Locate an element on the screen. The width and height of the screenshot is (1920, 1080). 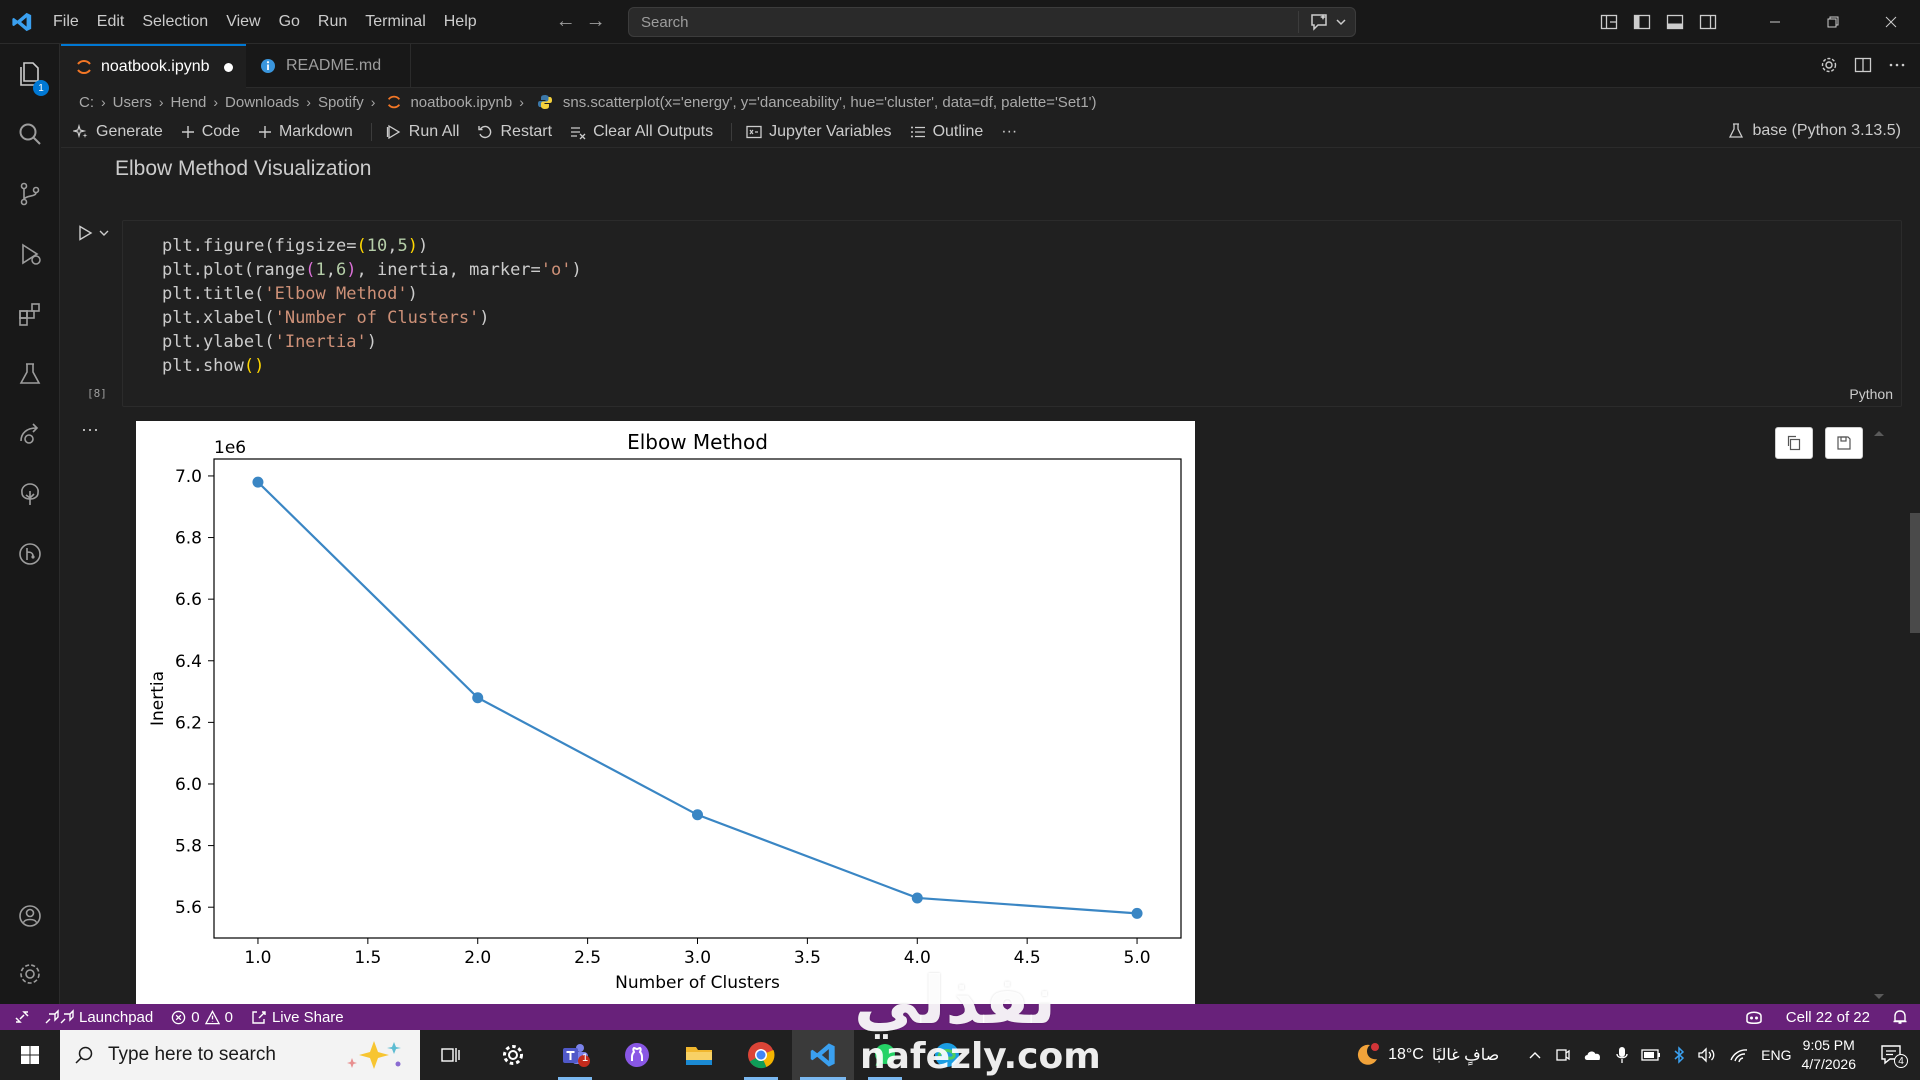
breadcrumb-item: C: is located at coordinates (86, 102).